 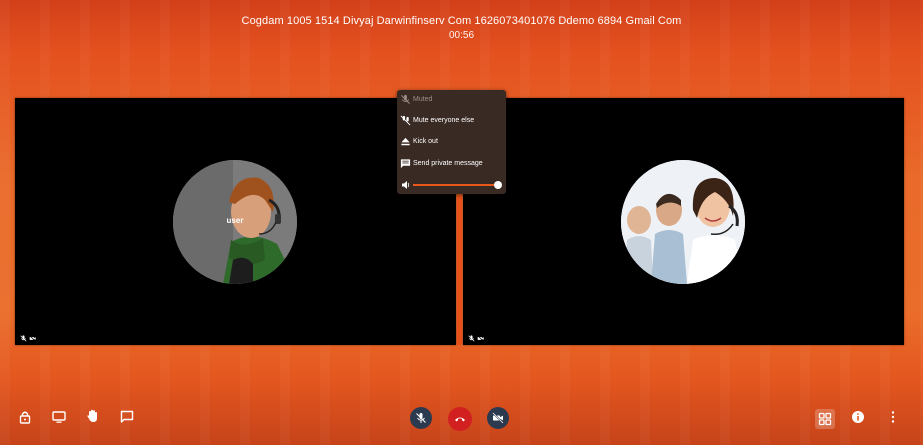 I want to click on security-button, so click(x=25, y=417).